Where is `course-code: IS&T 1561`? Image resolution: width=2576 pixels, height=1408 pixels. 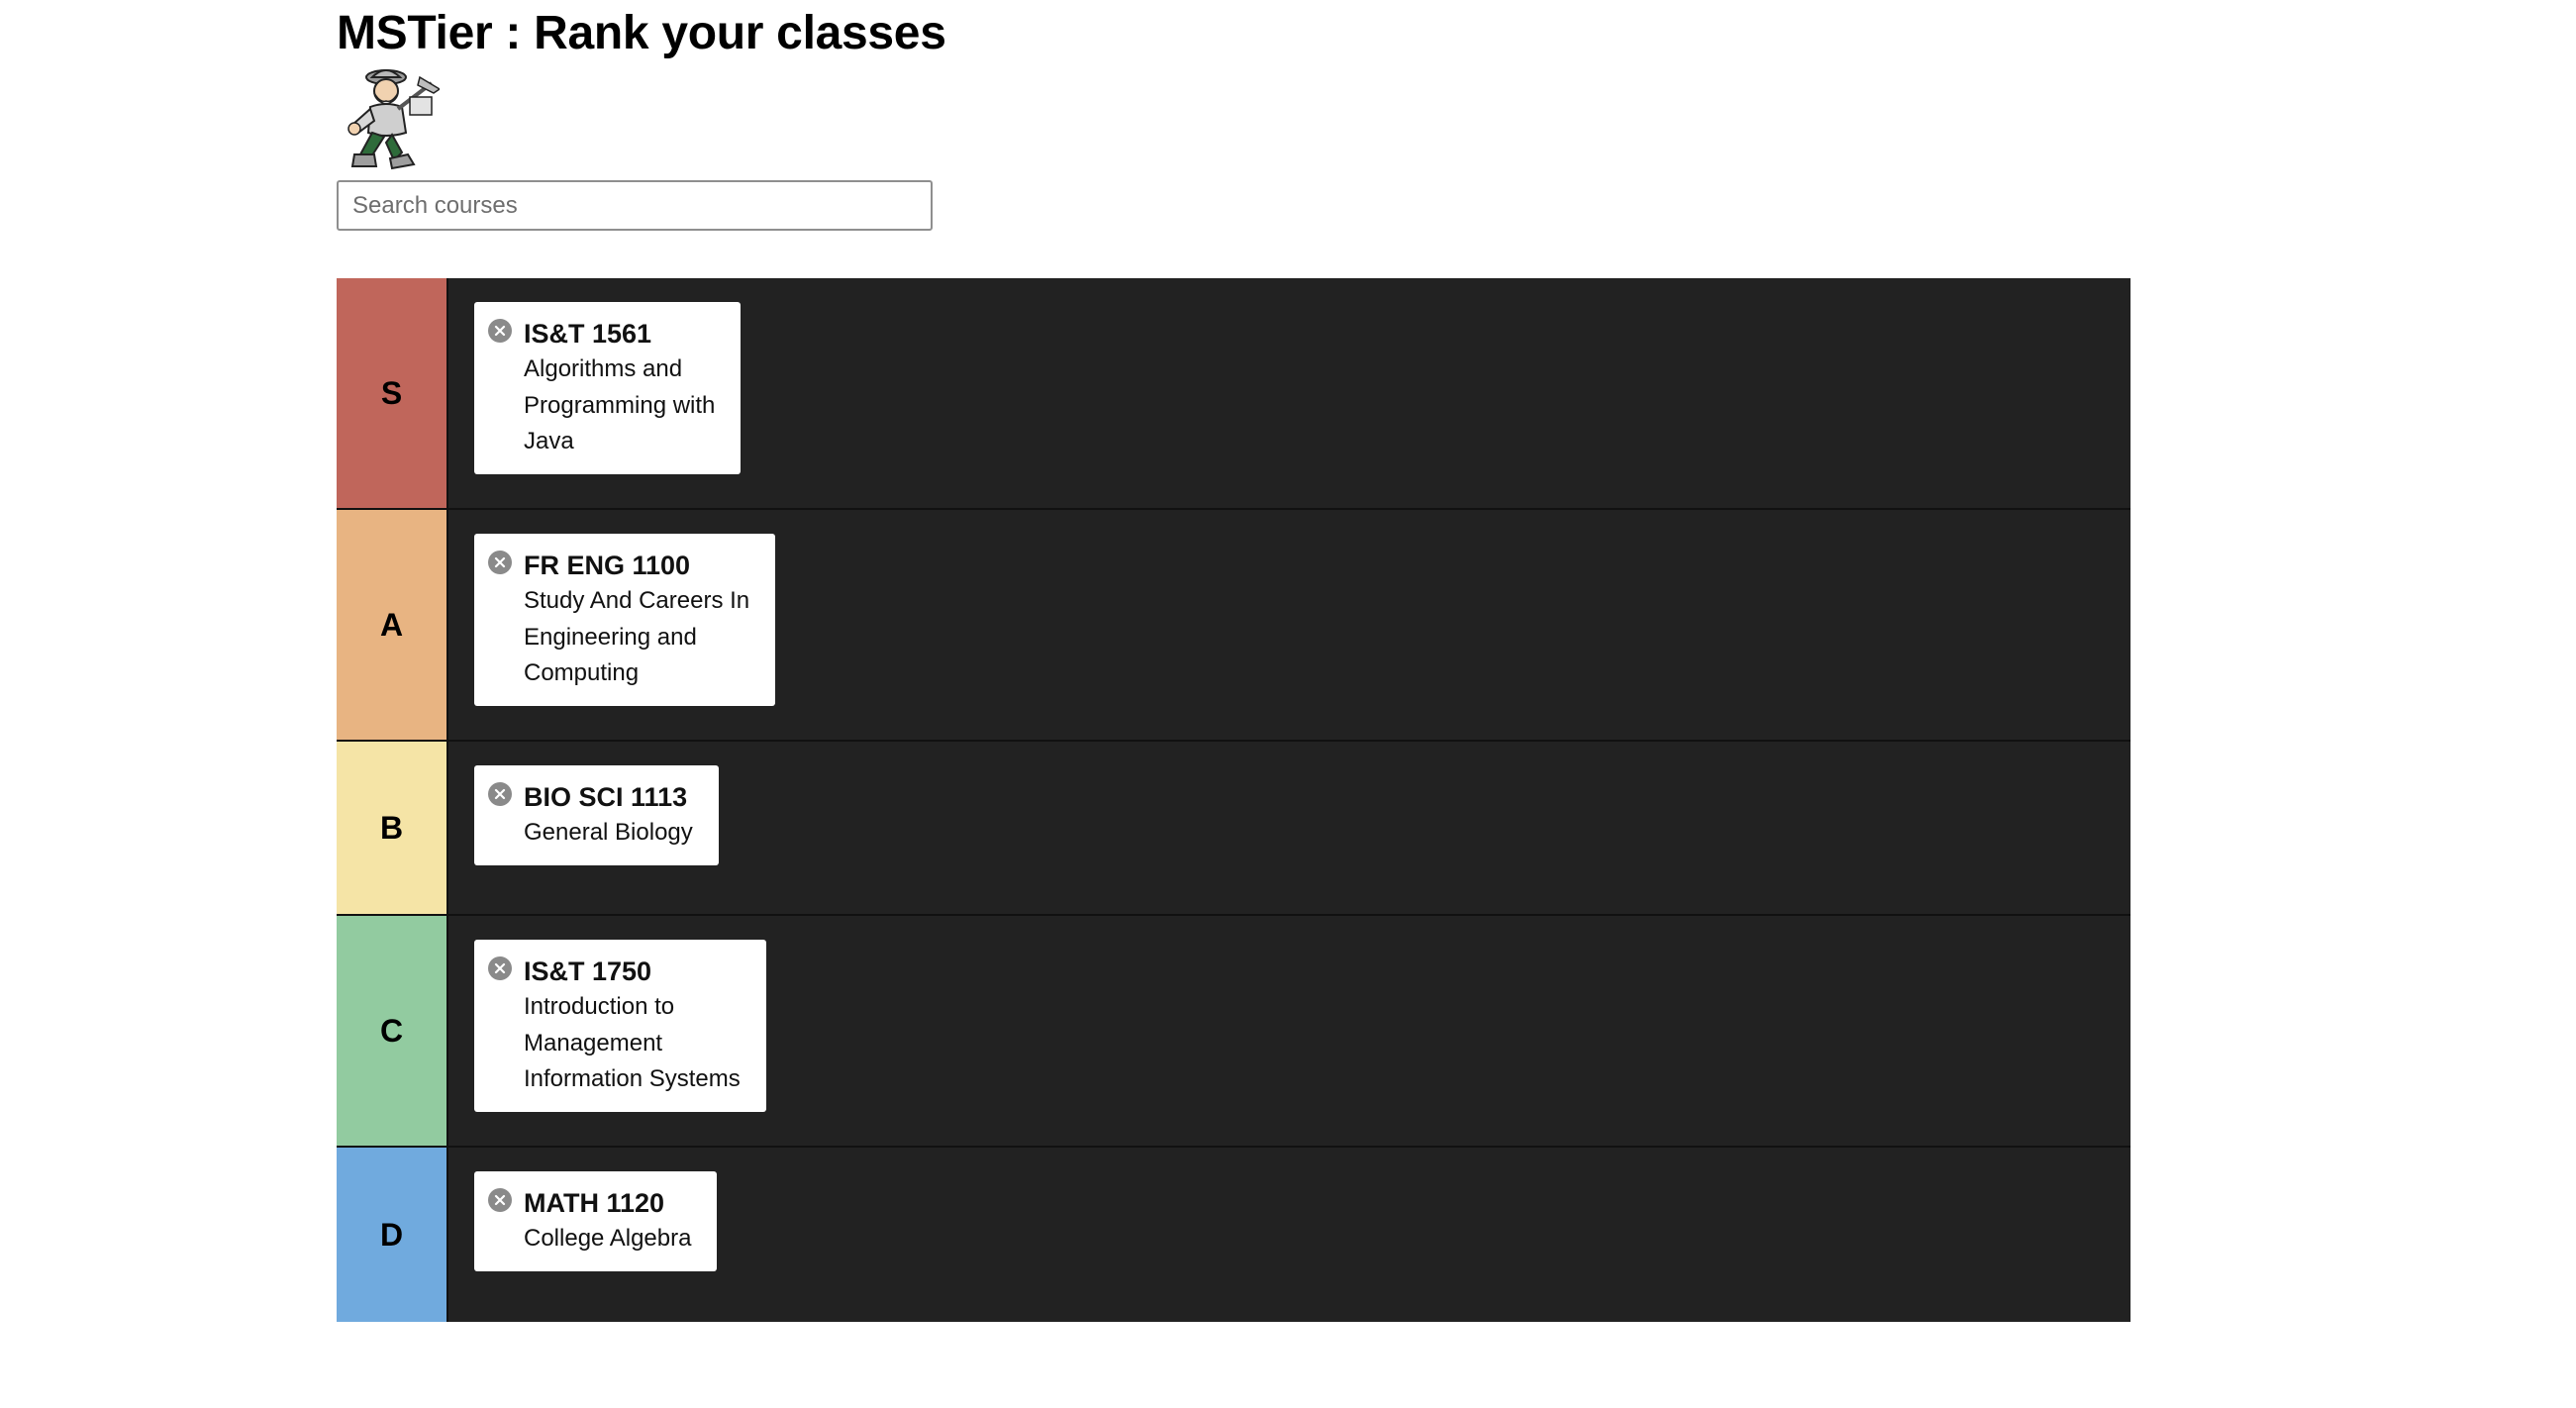 course-code: IS&T 1561 is located at coordinates (588, 334).